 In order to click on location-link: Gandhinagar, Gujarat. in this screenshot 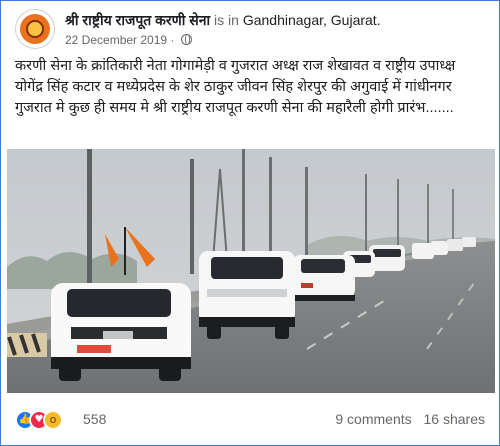, I will do `click(312, 20)`.